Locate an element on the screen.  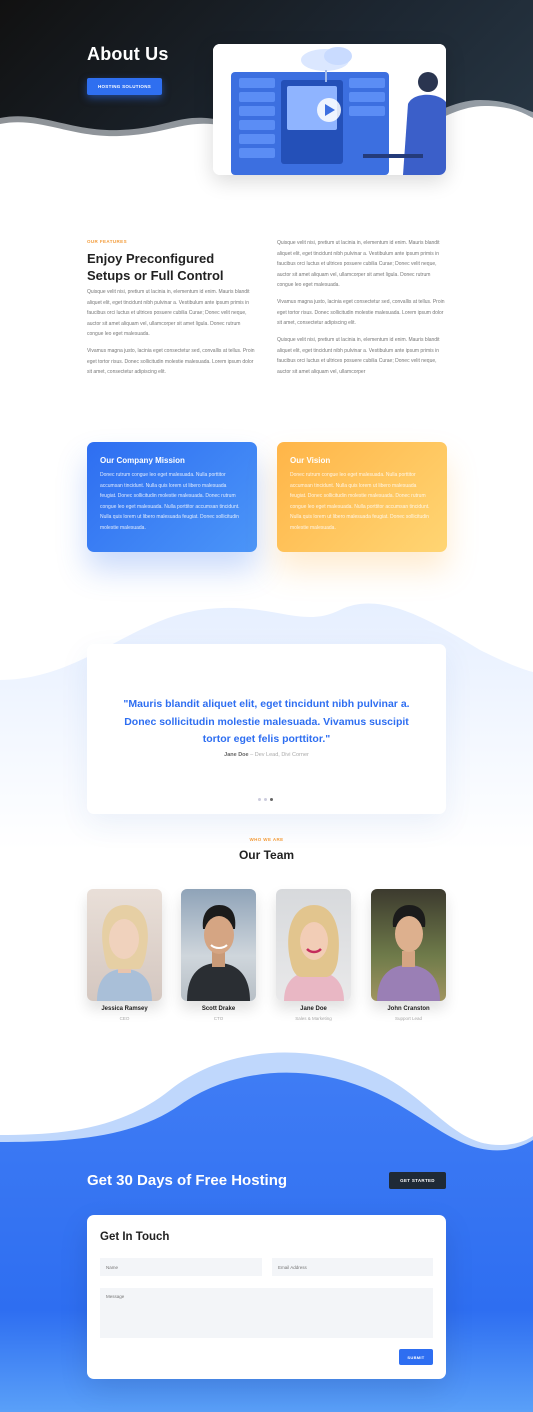
team-member: Jessica Ramsey CEO is located at coordinates (124, 955).